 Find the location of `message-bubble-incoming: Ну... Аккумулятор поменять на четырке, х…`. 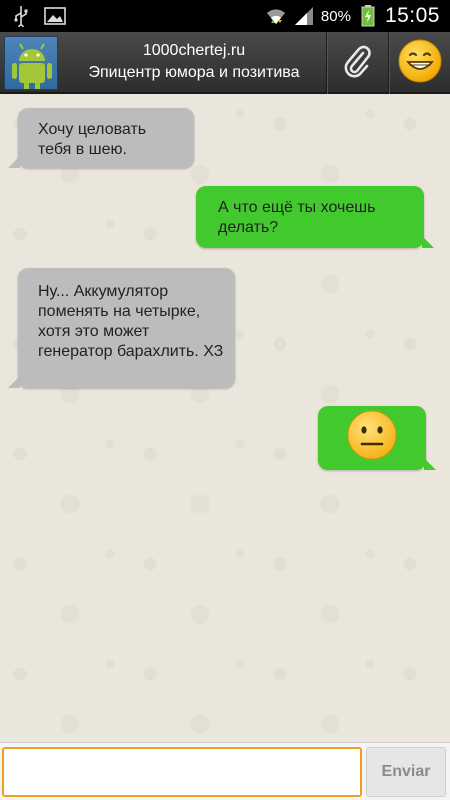

message-bubble-incoming: Ну... Аккумулятор поменять на четырке, х… is located at coordinates (121, 328).